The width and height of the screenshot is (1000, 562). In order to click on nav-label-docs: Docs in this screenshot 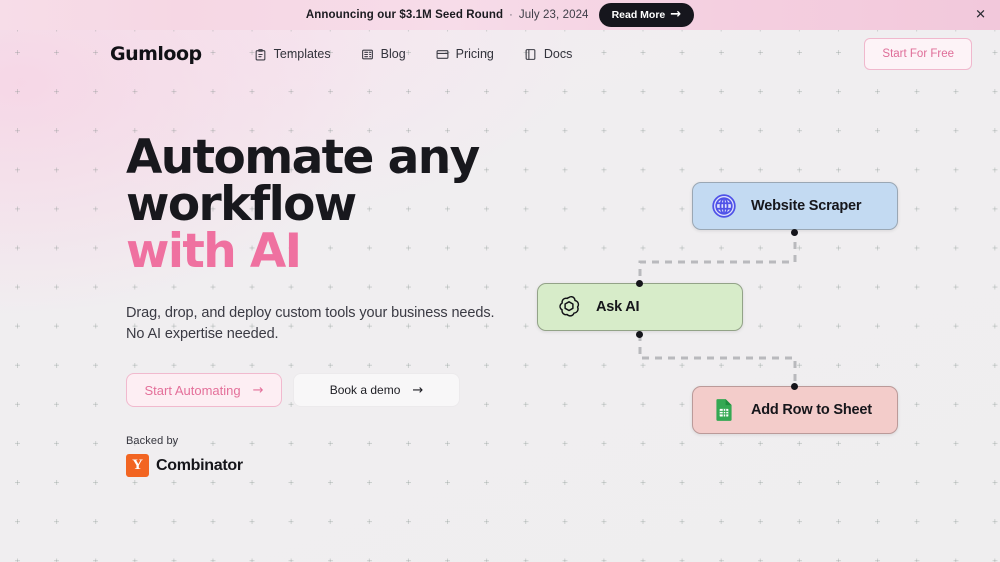, I will do `click(558, 54)`.